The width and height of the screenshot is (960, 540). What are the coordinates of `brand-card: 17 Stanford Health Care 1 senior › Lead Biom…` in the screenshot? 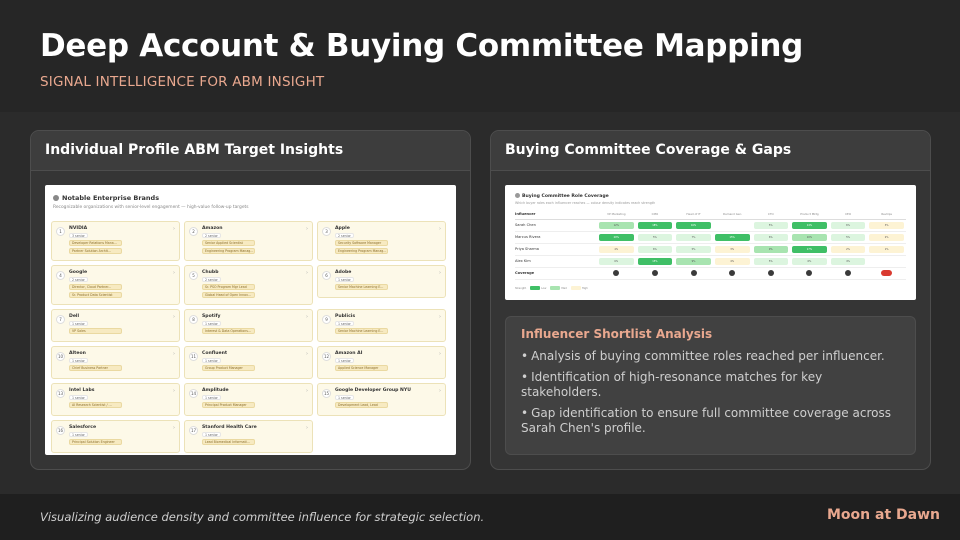 It's located at (248, 436).